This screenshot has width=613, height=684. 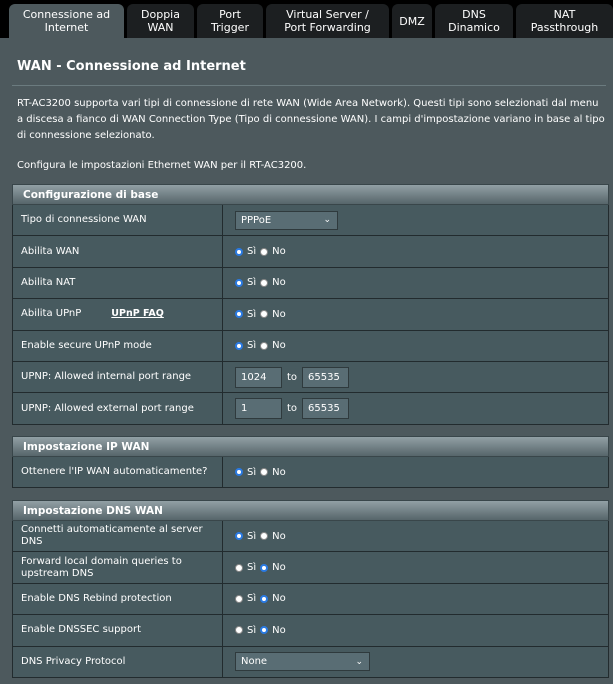 I want to click on dns-privacy-label: DNS Privacy Protocol, so click(x=118, y=661).